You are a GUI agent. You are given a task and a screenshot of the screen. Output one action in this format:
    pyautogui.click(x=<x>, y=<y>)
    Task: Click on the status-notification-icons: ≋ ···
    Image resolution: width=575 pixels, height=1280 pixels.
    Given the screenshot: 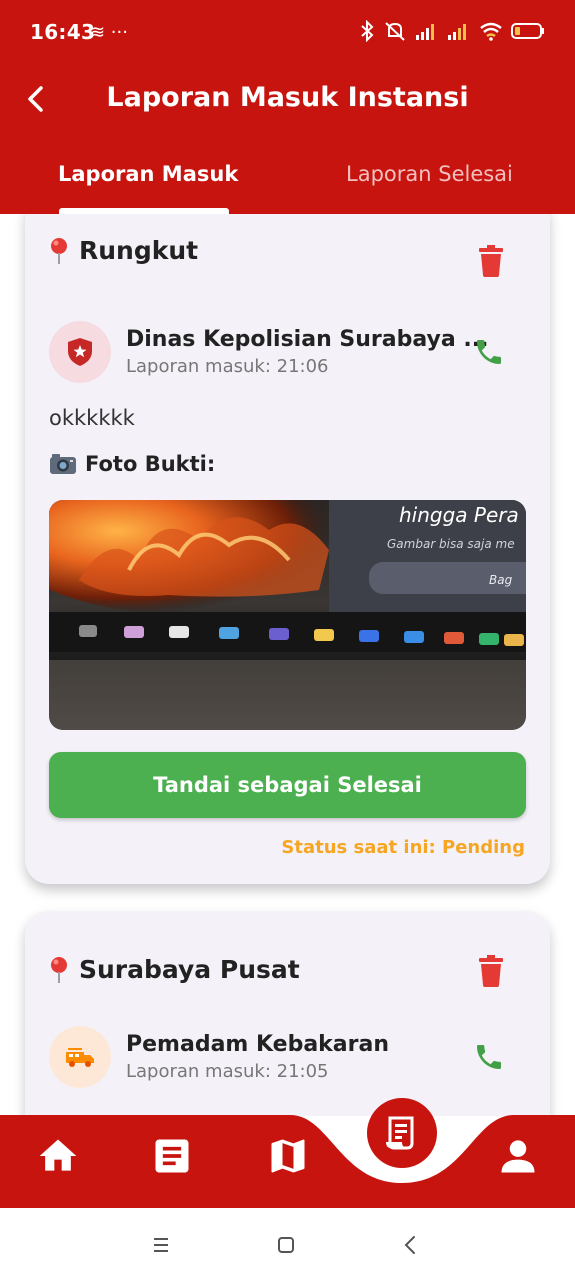 What is the action you would take?
    pyautogui.click(x=109, y=32)
    